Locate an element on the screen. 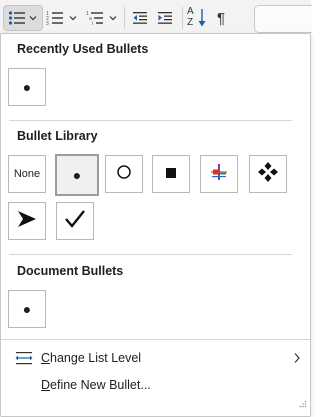 This screenshot has width=320, height=417. library-bullet-arrowhead is located at coordinates (27, 221).